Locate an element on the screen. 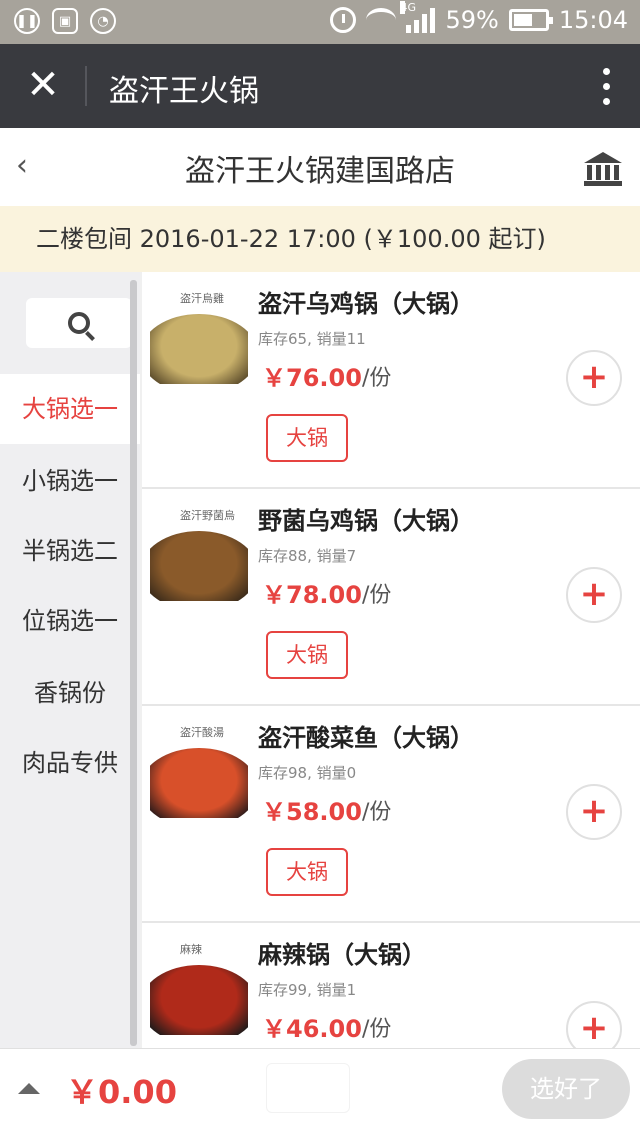 The image size is (640, 1138). product-image: 盗汗烏雞 is located at coordinates (199, 335).